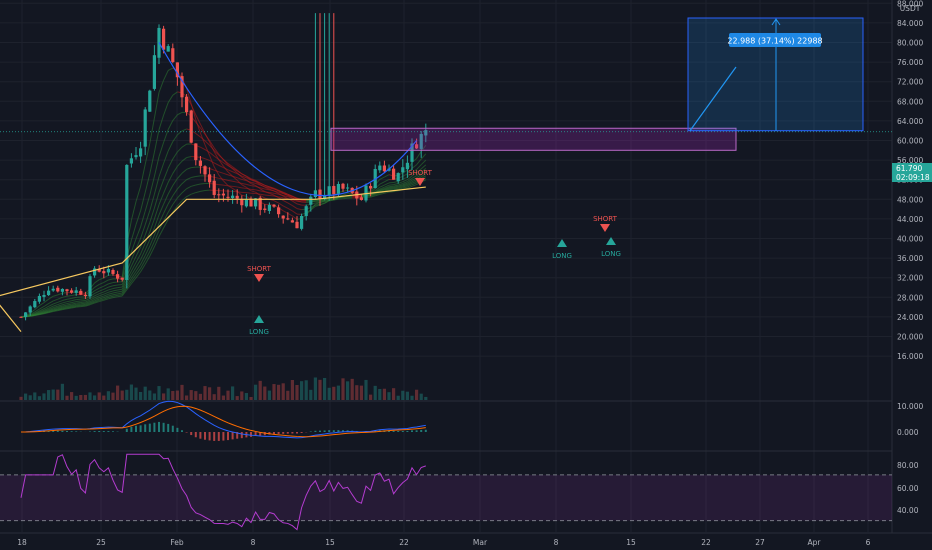 This screenshot has width=932, height=550. What do you see at coordinates (910, 82) in the screenshot?
I see `price-tick: 72.000` at bounding box center [910, 82].